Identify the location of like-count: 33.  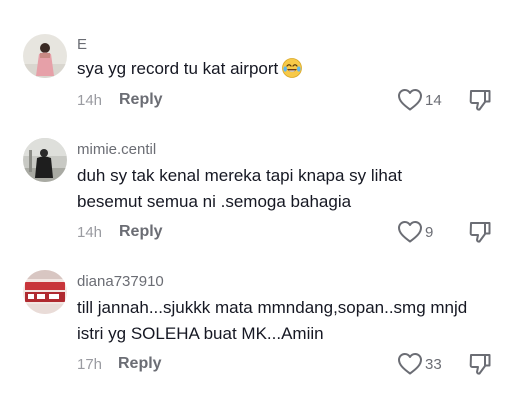
(433, 364).